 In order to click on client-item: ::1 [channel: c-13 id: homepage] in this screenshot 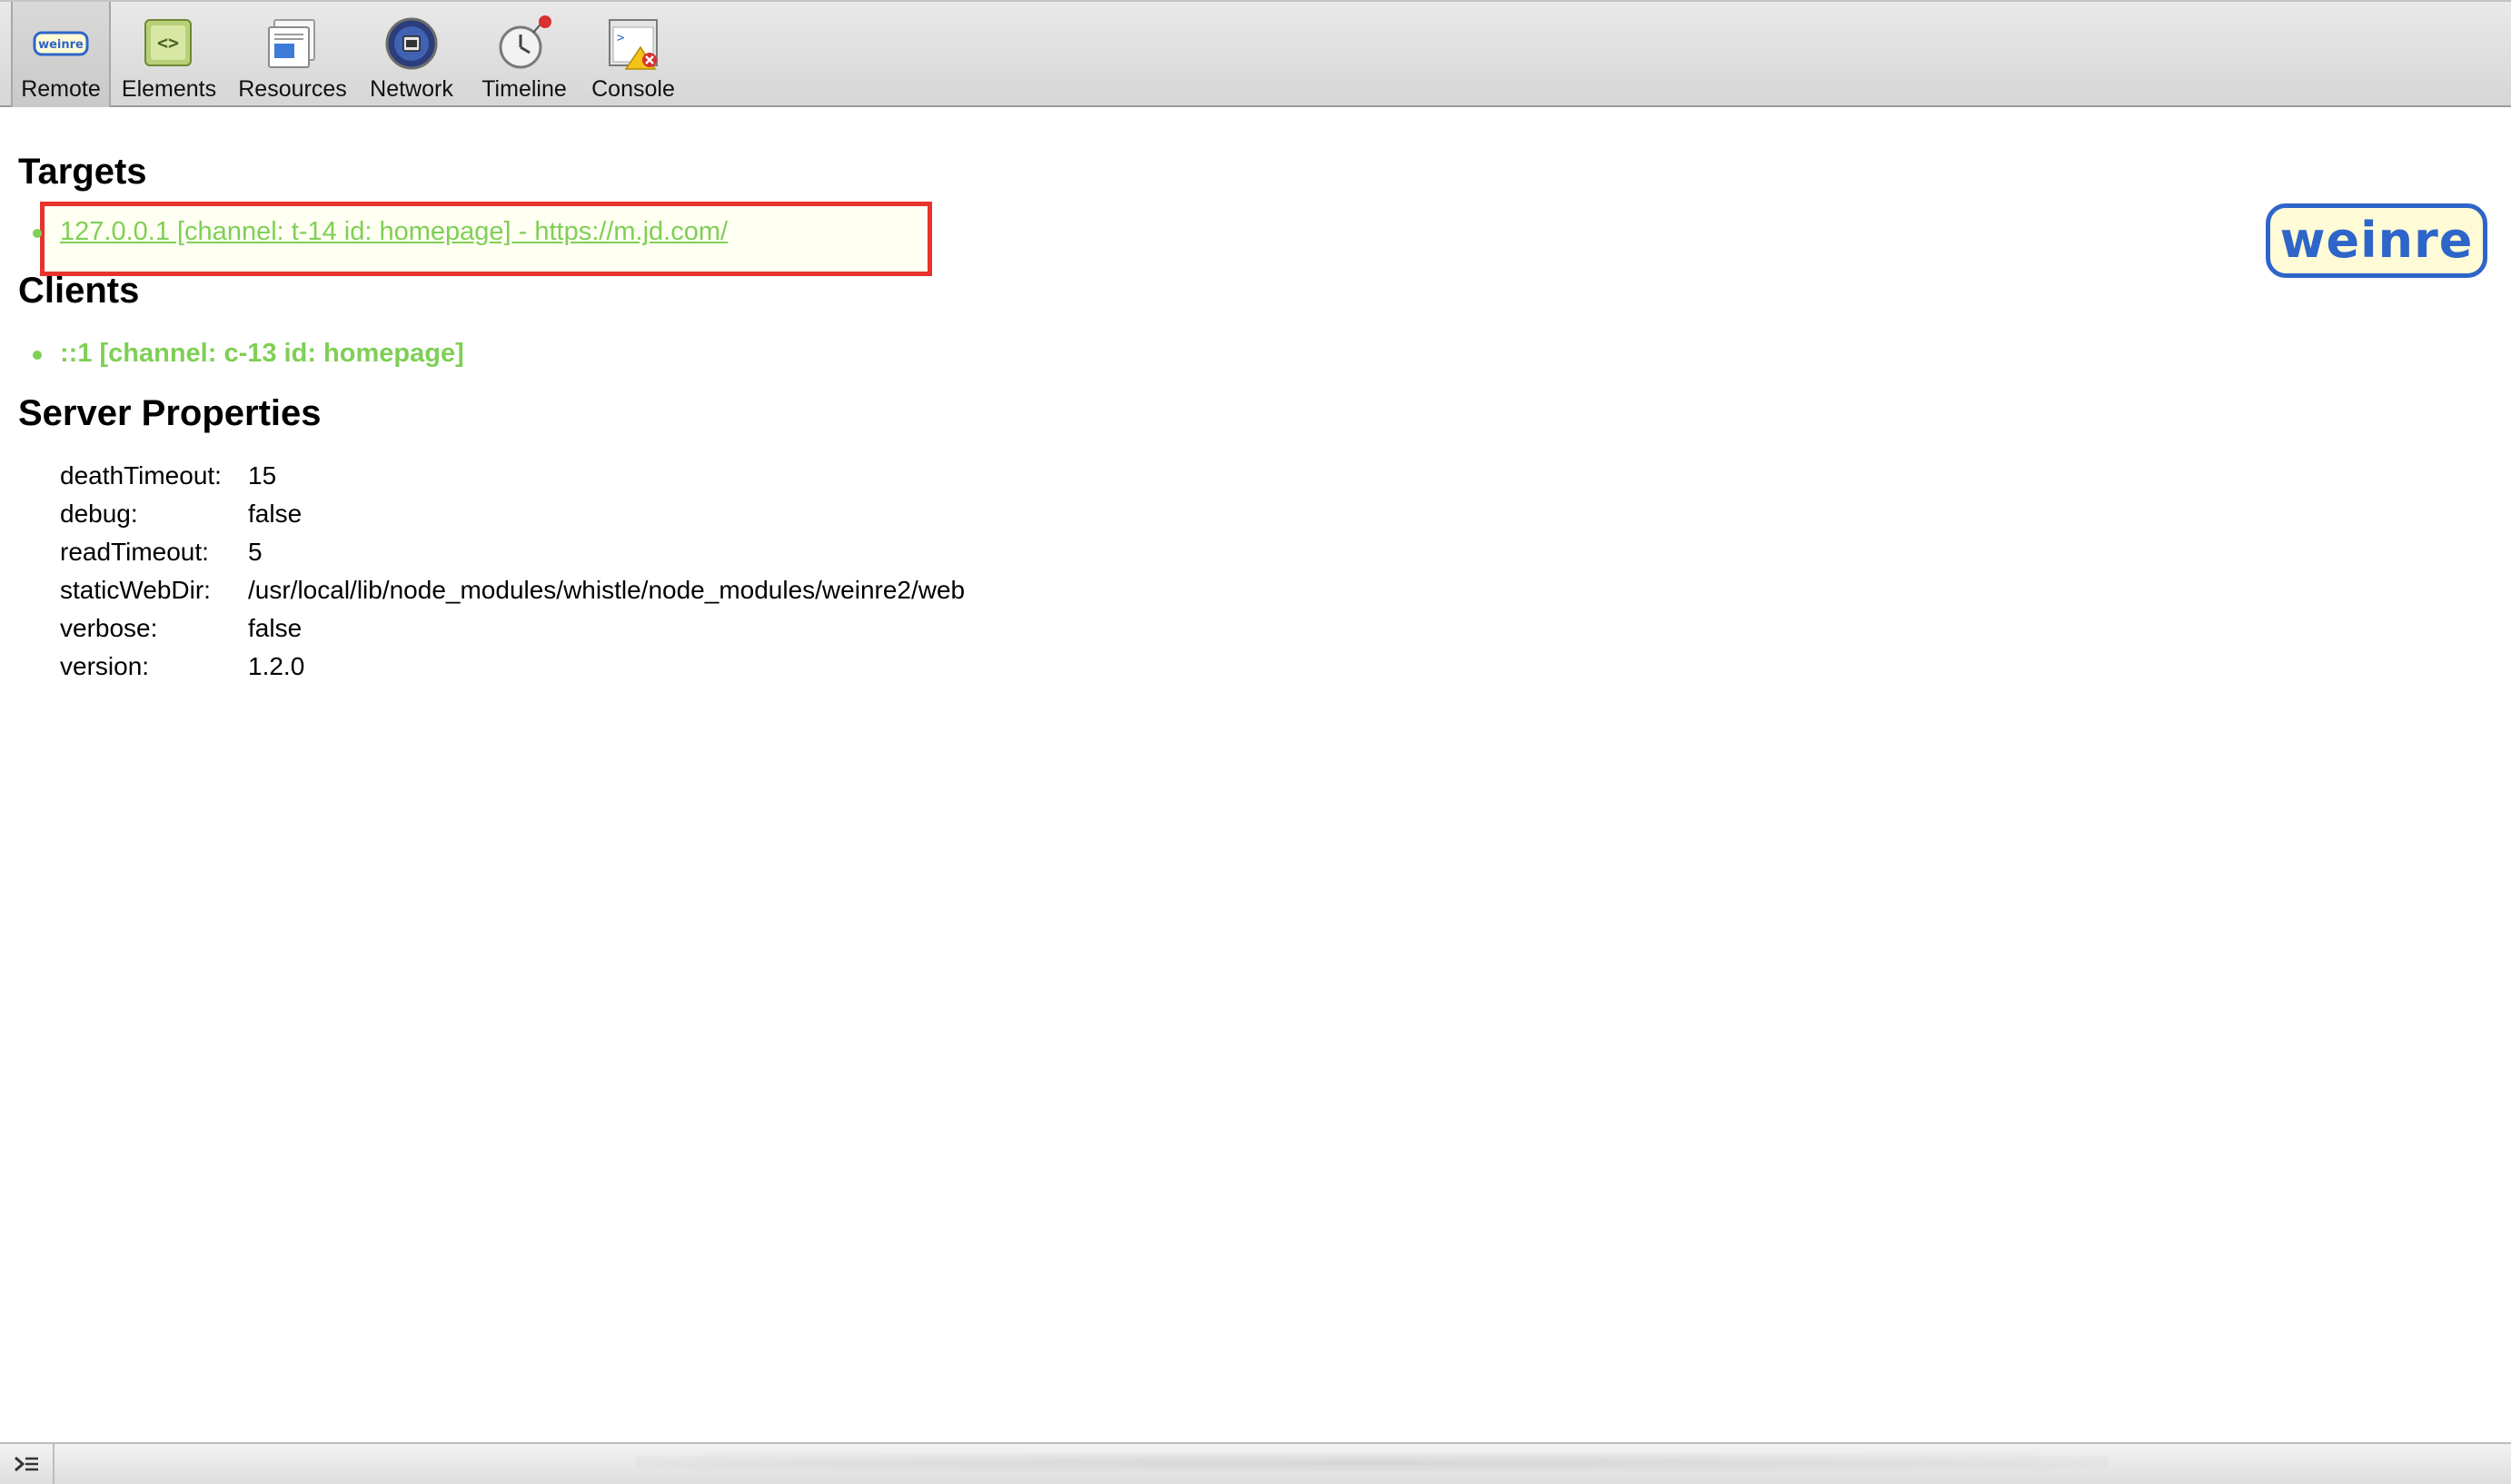, I will do `click(248, 353)`.